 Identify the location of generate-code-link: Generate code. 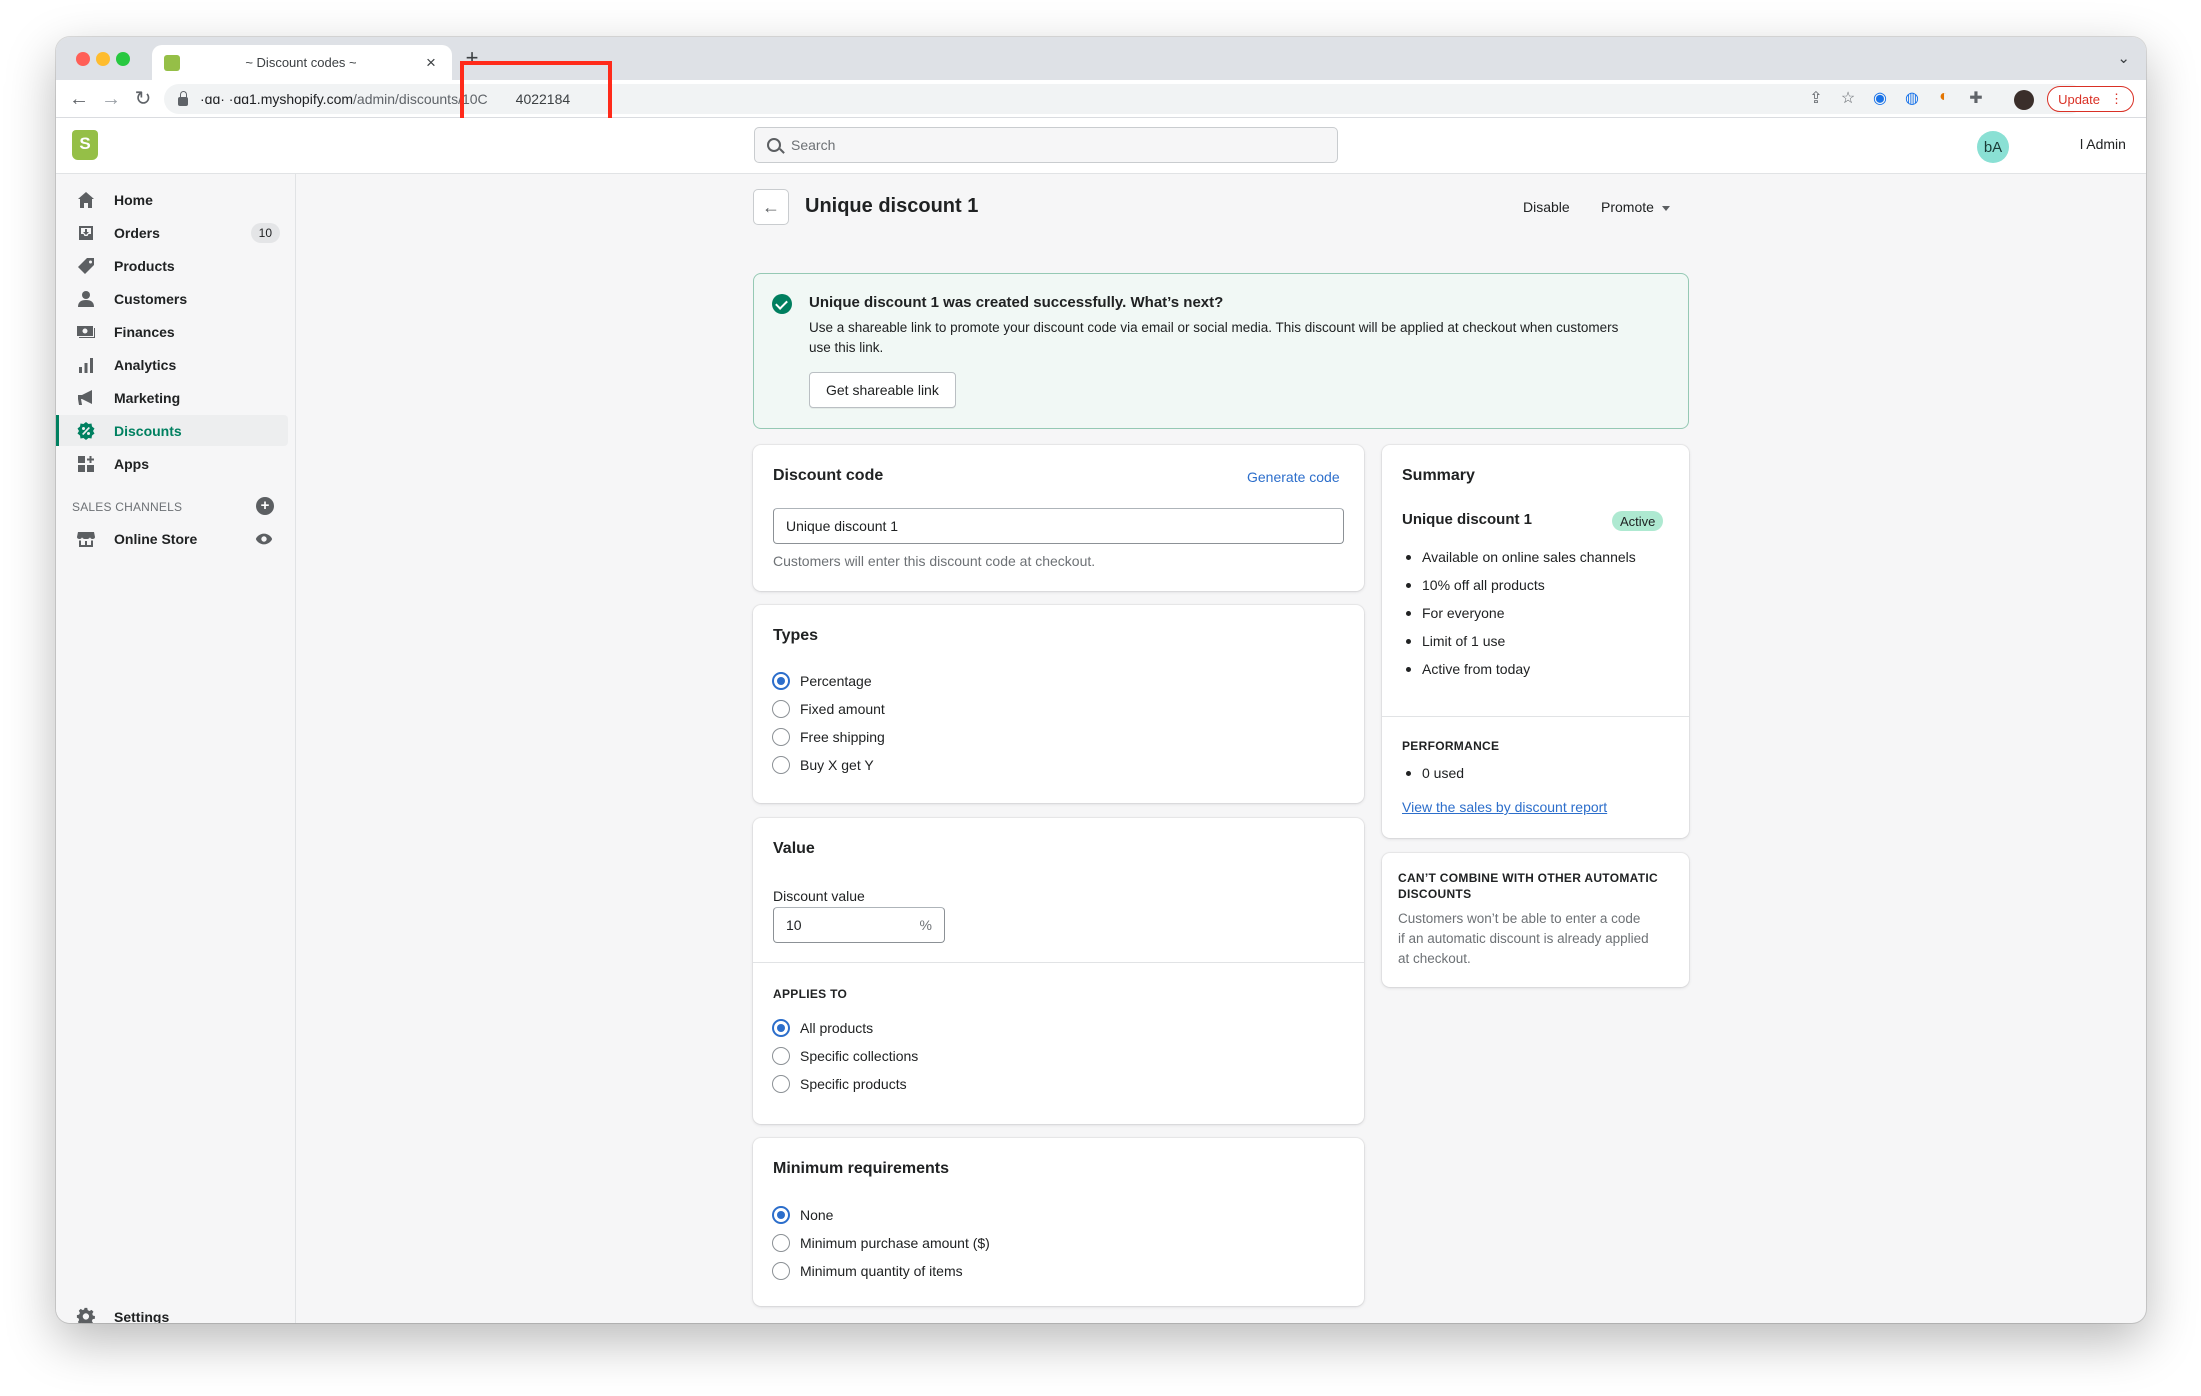
(1293, 477).